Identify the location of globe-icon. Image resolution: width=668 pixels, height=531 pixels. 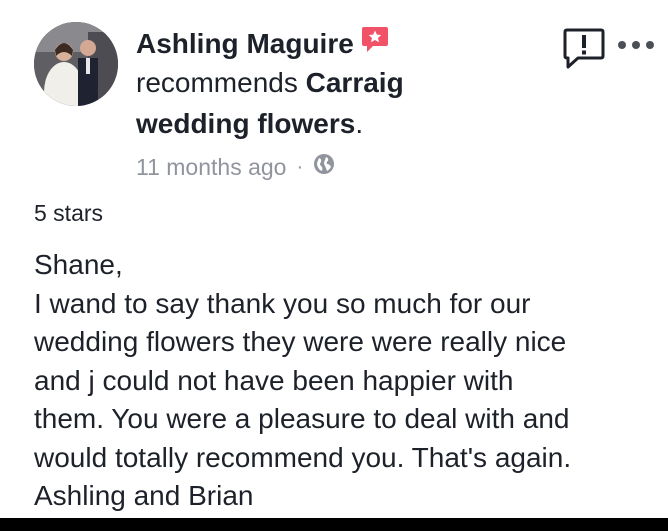
(324, 167).